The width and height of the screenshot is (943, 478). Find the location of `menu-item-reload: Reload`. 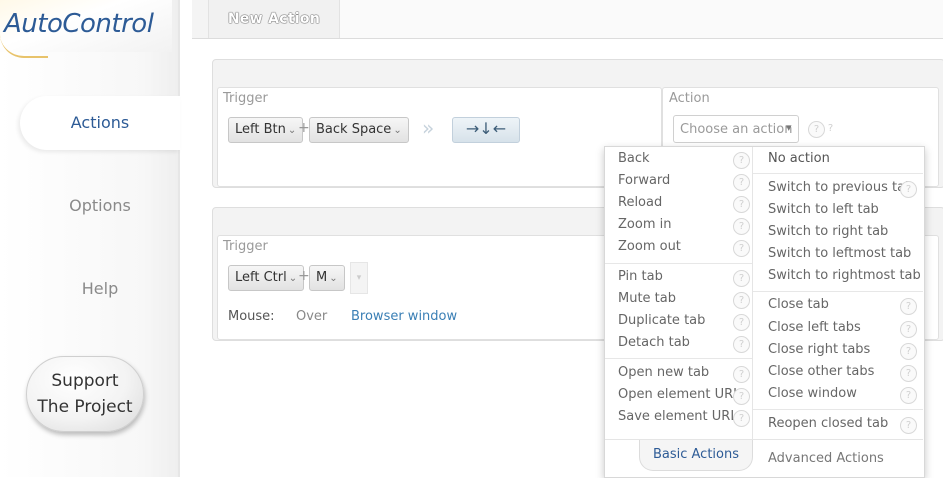

menu-item-reload: Reload is located at coordinates (640, 202).